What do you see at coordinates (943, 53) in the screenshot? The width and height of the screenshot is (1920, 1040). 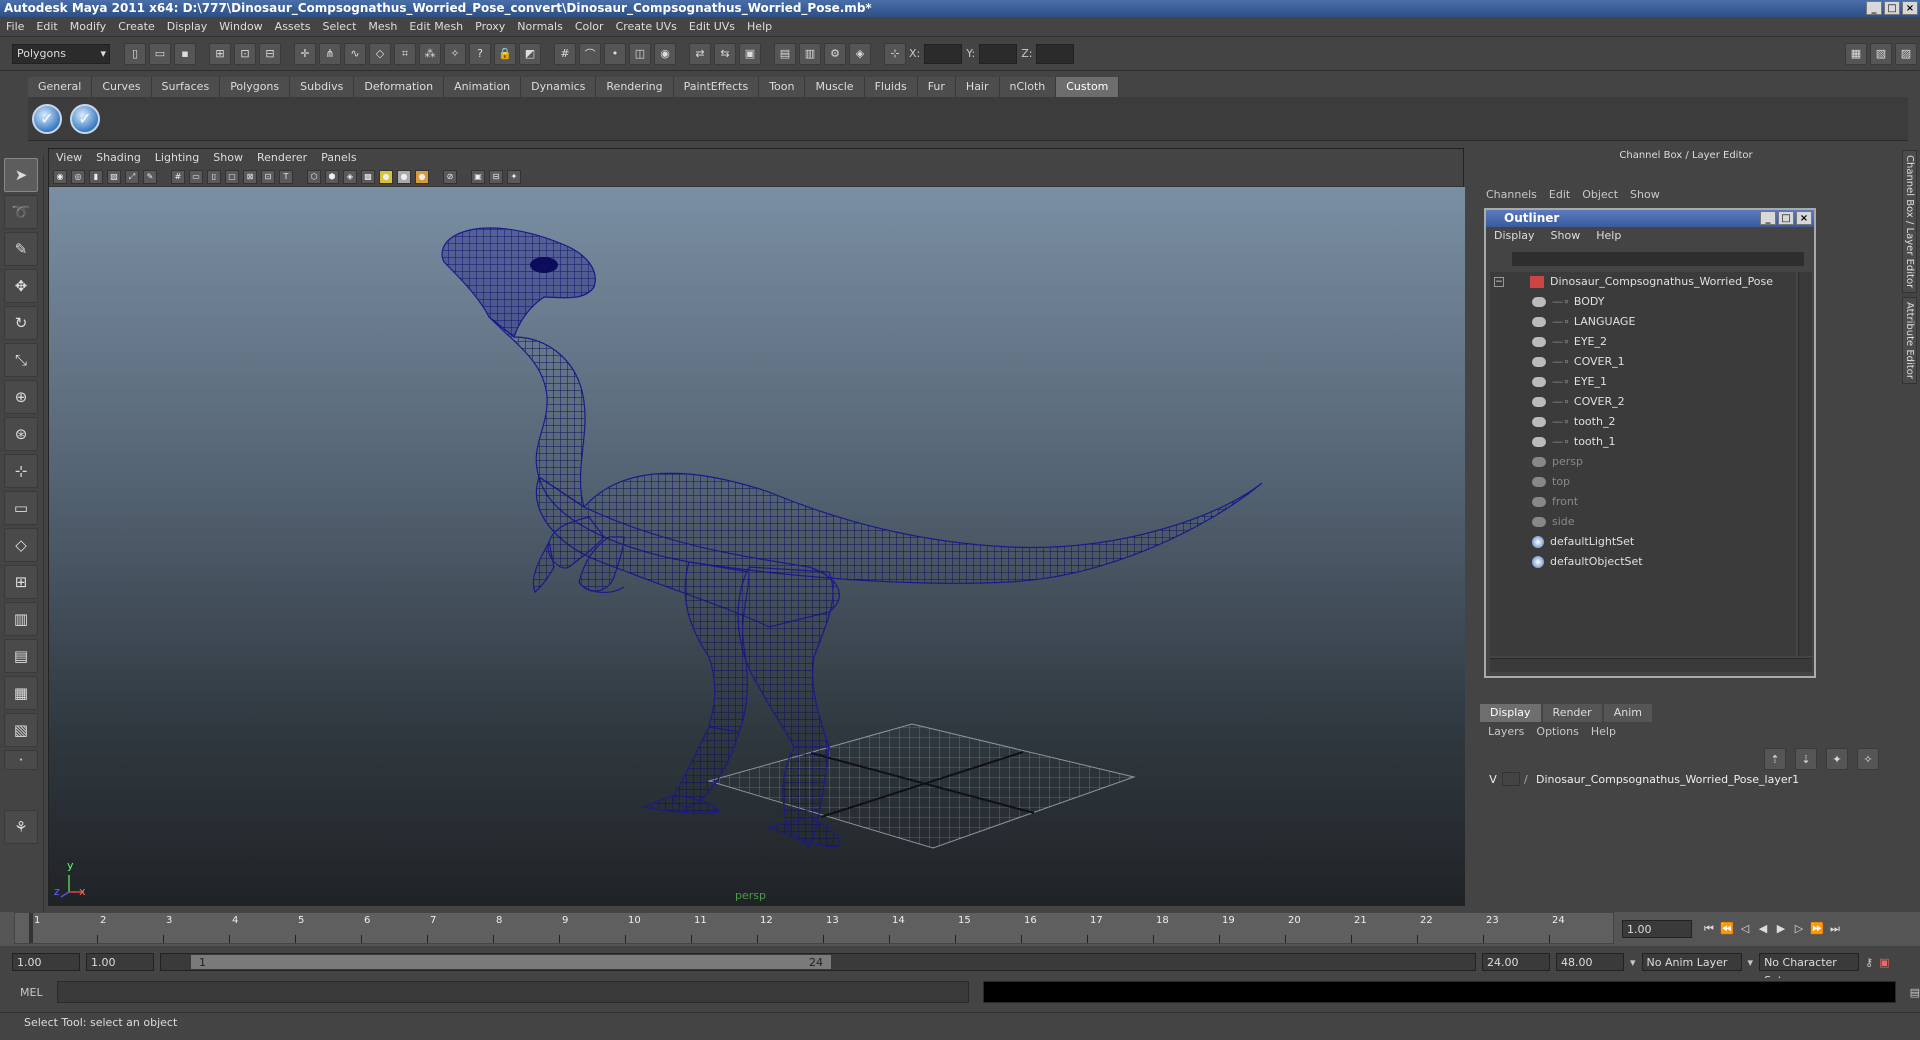 I see `x-field` at bounding box center [943, 53].